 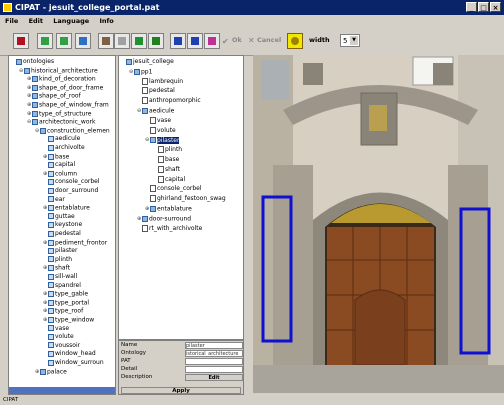 I want to click on apply-button: Apply, so click(x=181, y=390).